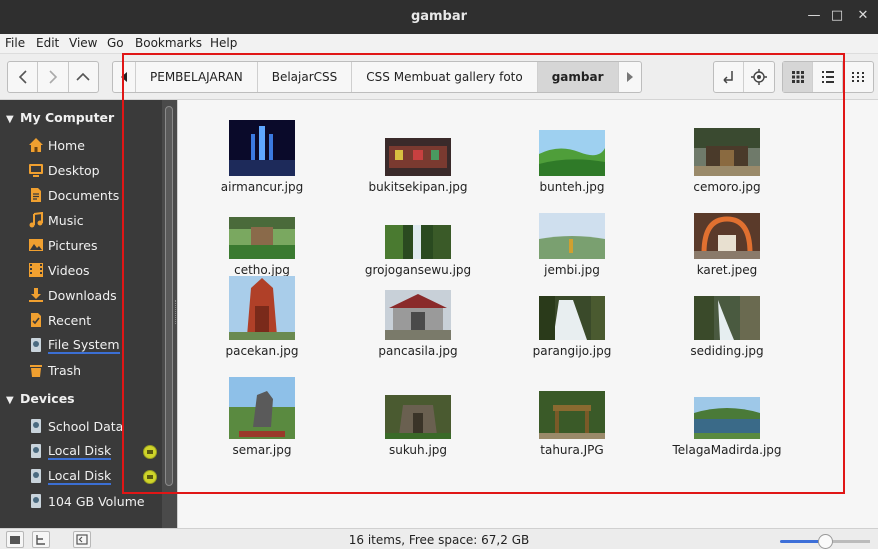 Image resolution: width=878 pixels, height=549 pixels. Describe the element at coordinates (74, 170) in the screenshot. I see `sidebar-item-label: Desktop` at that location.